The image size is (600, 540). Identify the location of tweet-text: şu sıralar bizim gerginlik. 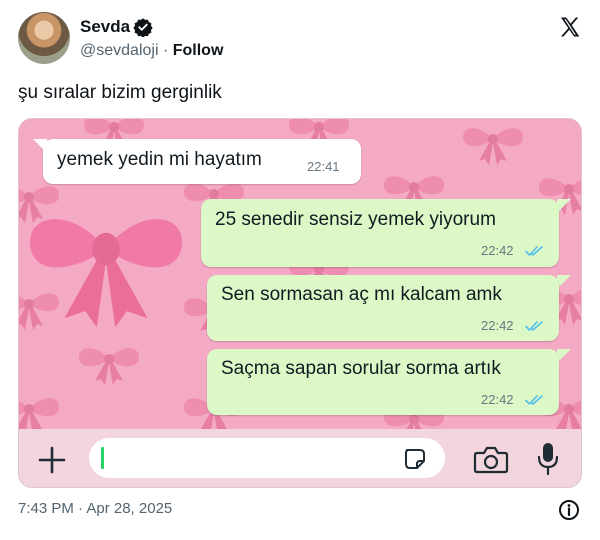
(120, 92).